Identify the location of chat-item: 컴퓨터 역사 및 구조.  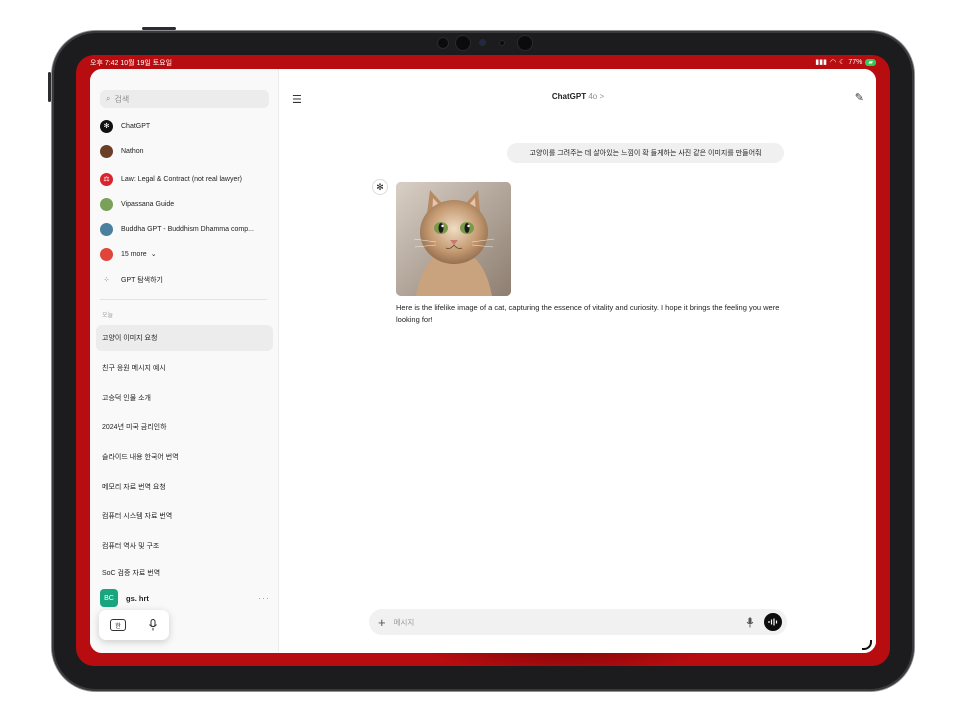
(184, 546).